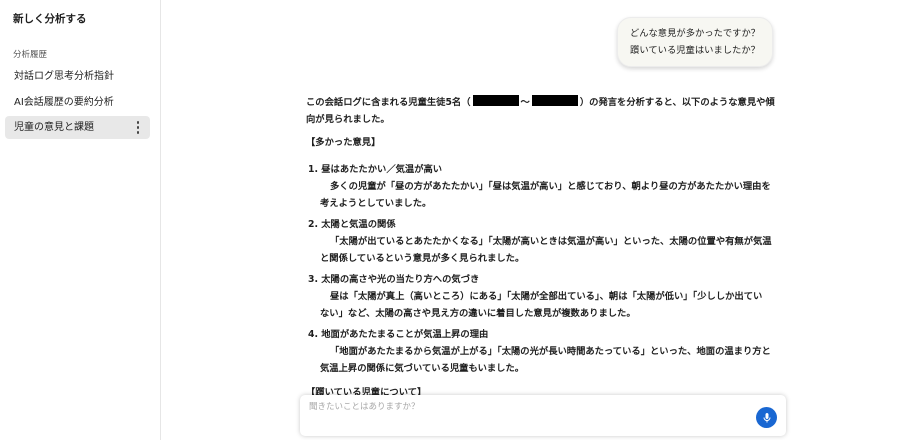 The width and height of the screenshot is (900, 440). I want to click on more-options-icon, so click(138, 127).